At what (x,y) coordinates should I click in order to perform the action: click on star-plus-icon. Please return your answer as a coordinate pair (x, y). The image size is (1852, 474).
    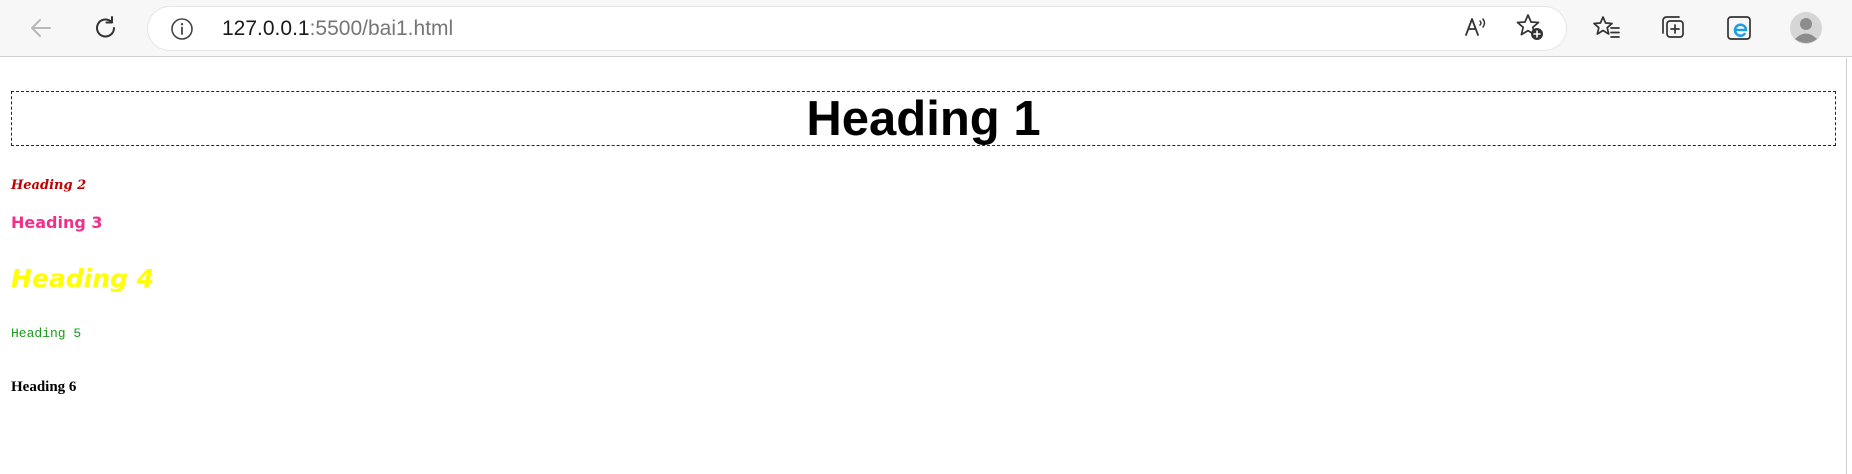
    Looking at the image, I should click on (1530, 29).